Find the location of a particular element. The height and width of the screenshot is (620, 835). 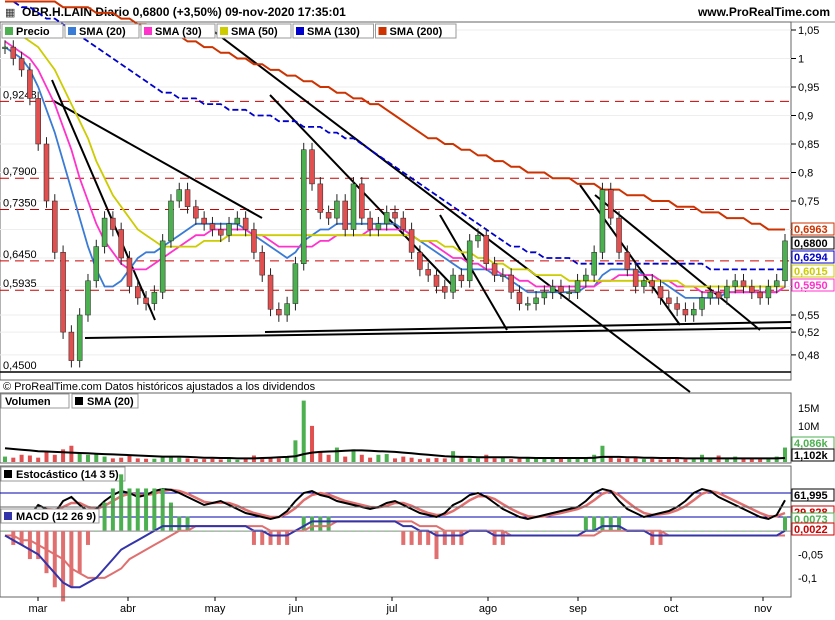

stoch-badge-label: 61,995 is located at coordinates (811, 496).